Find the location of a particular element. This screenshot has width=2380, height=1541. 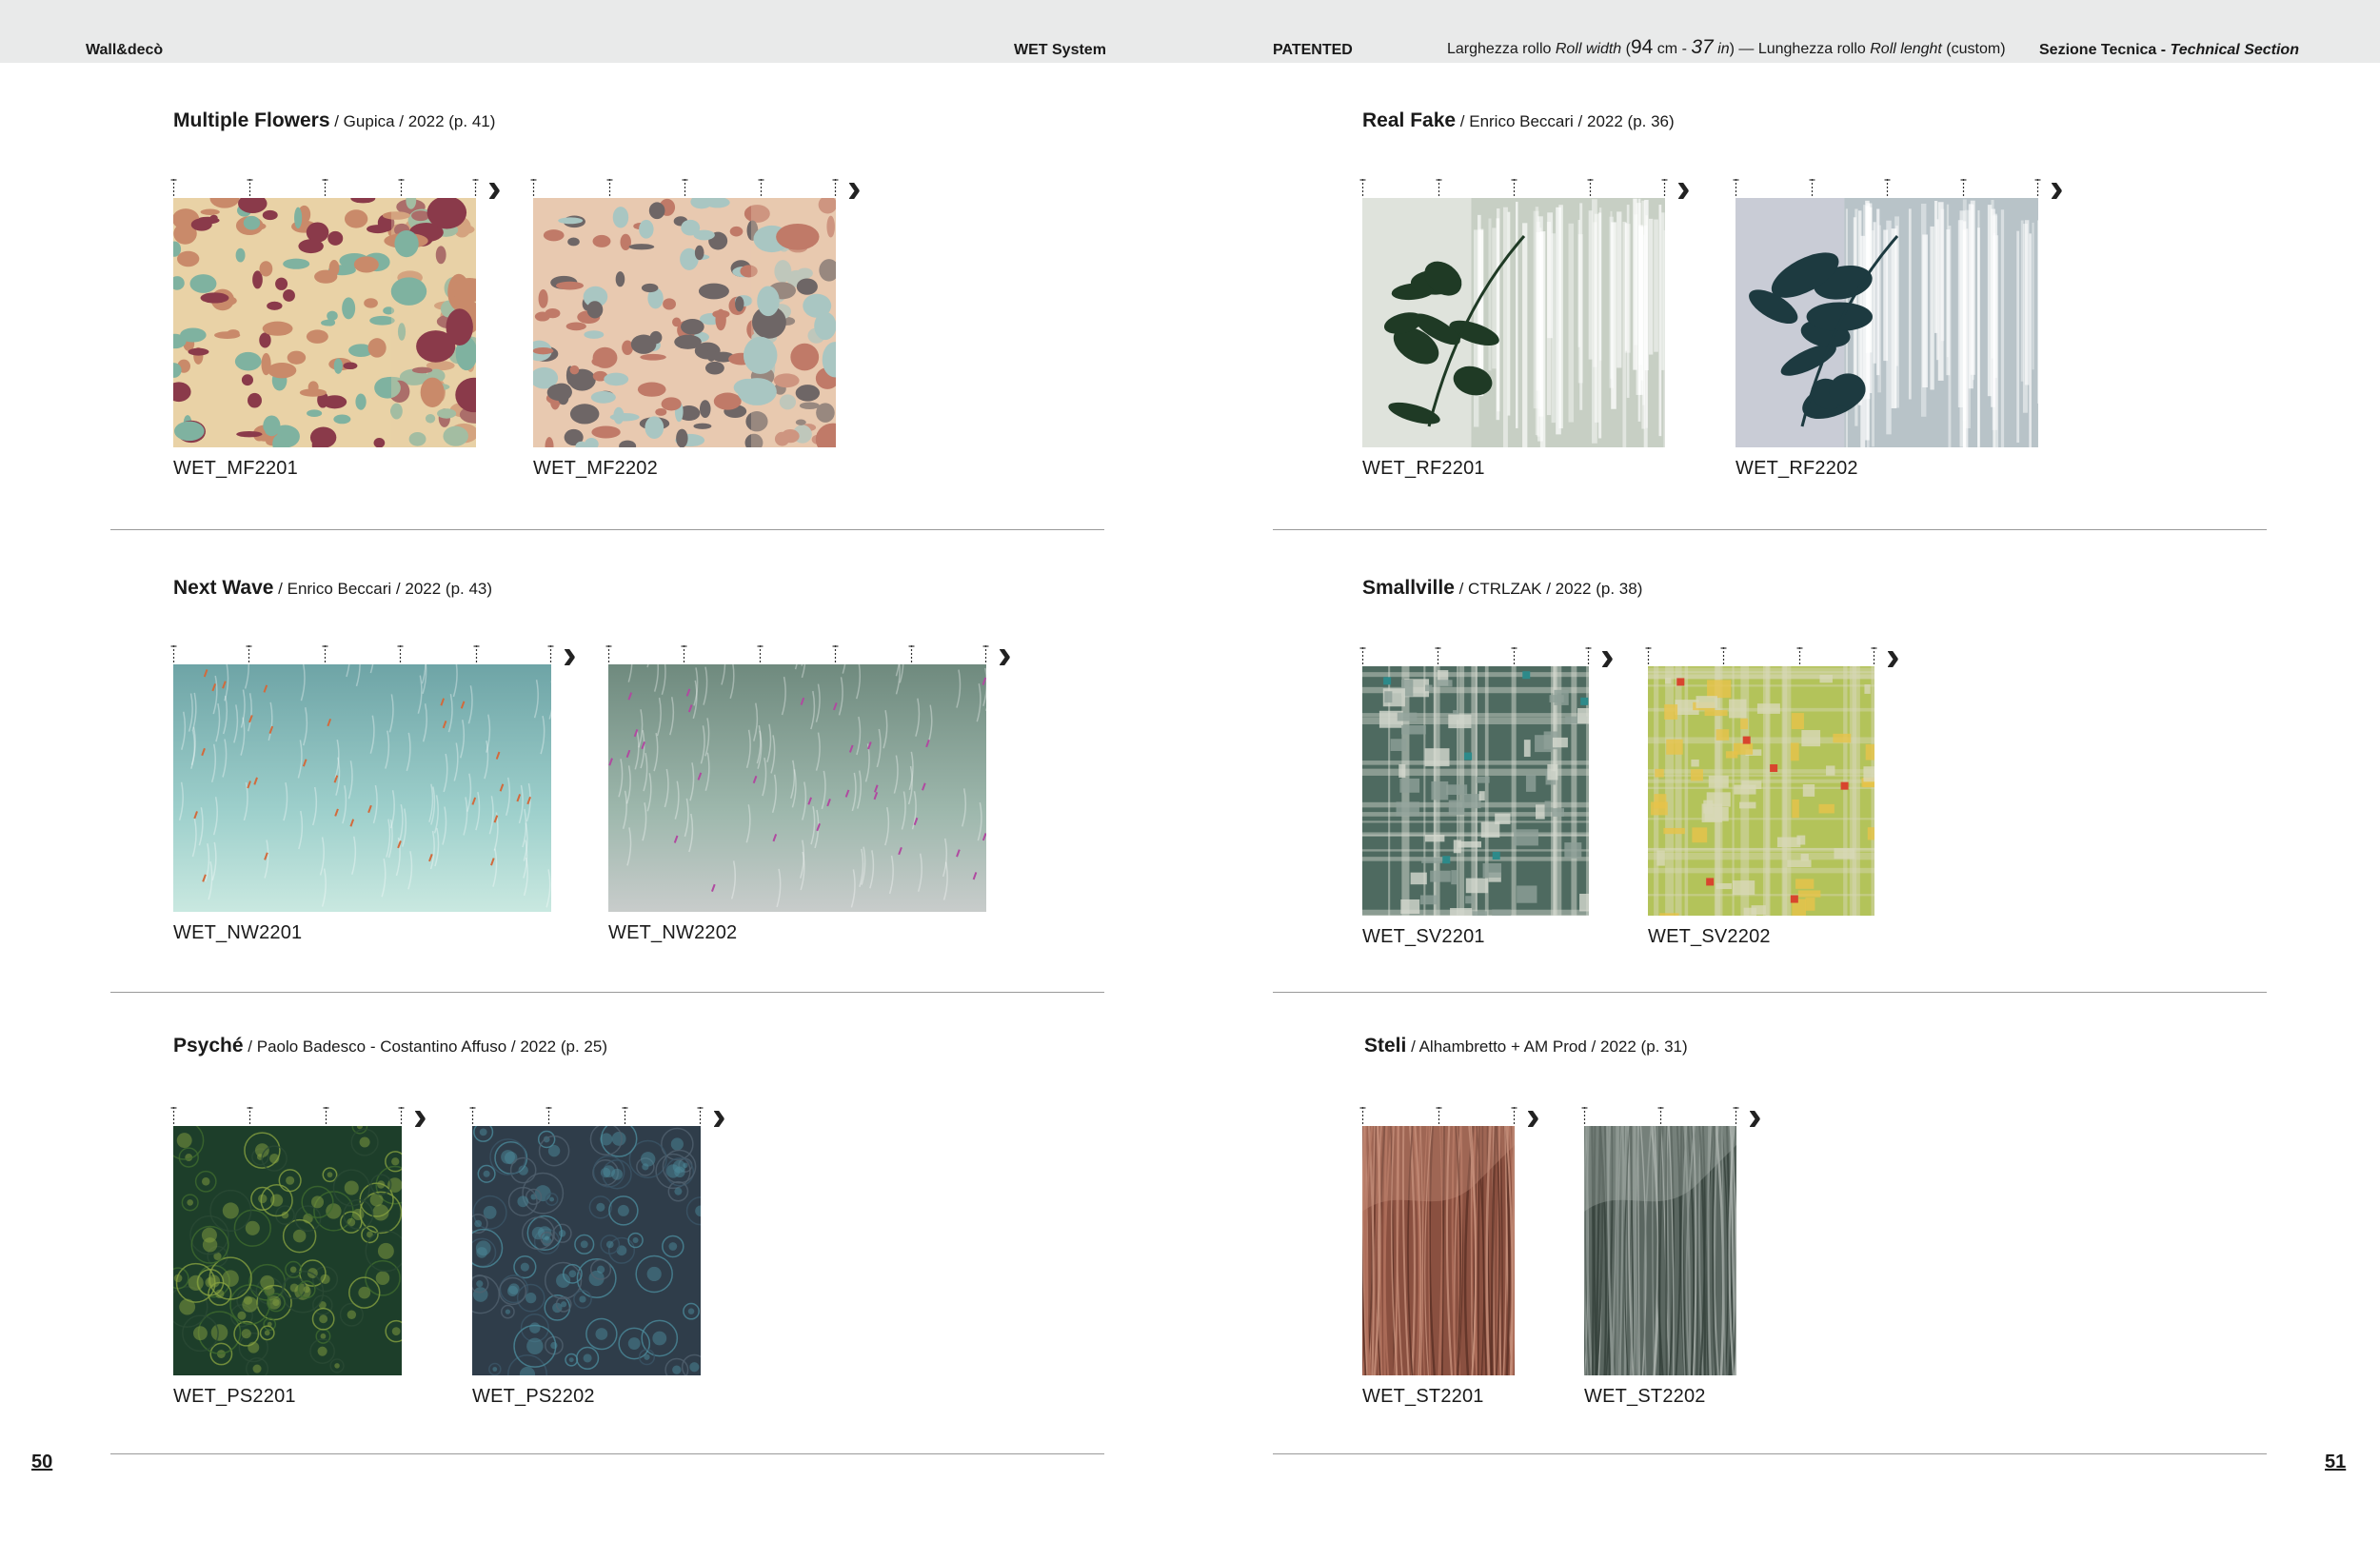

swatch-wet-mf2202: › WET_MF2202 is located at coordinates (696, 326).